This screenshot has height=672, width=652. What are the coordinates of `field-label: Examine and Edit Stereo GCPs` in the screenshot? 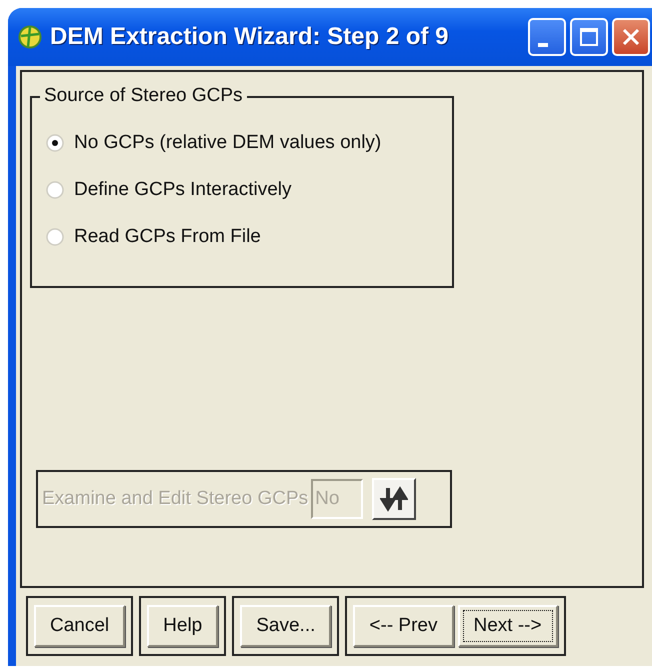 It's located at (175, 499).